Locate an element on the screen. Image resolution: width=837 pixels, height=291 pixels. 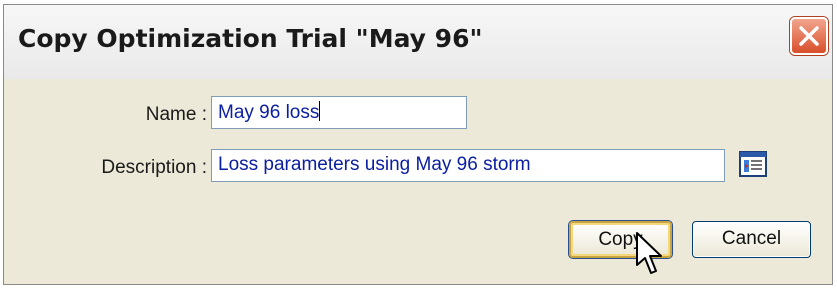
name-input-value: May 96 loss is located at coordinates (269, 112).